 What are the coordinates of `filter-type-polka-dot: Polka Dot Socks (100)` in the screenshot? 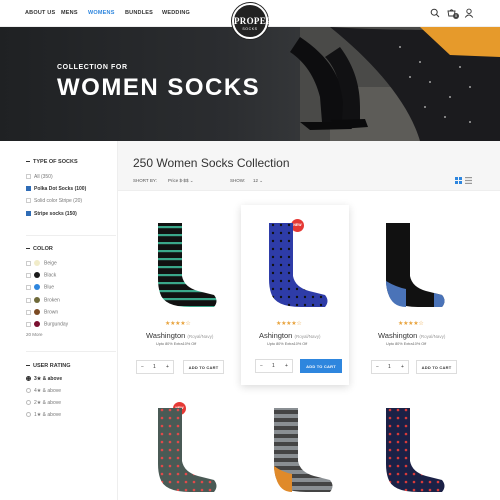 It's located at (56, 189).